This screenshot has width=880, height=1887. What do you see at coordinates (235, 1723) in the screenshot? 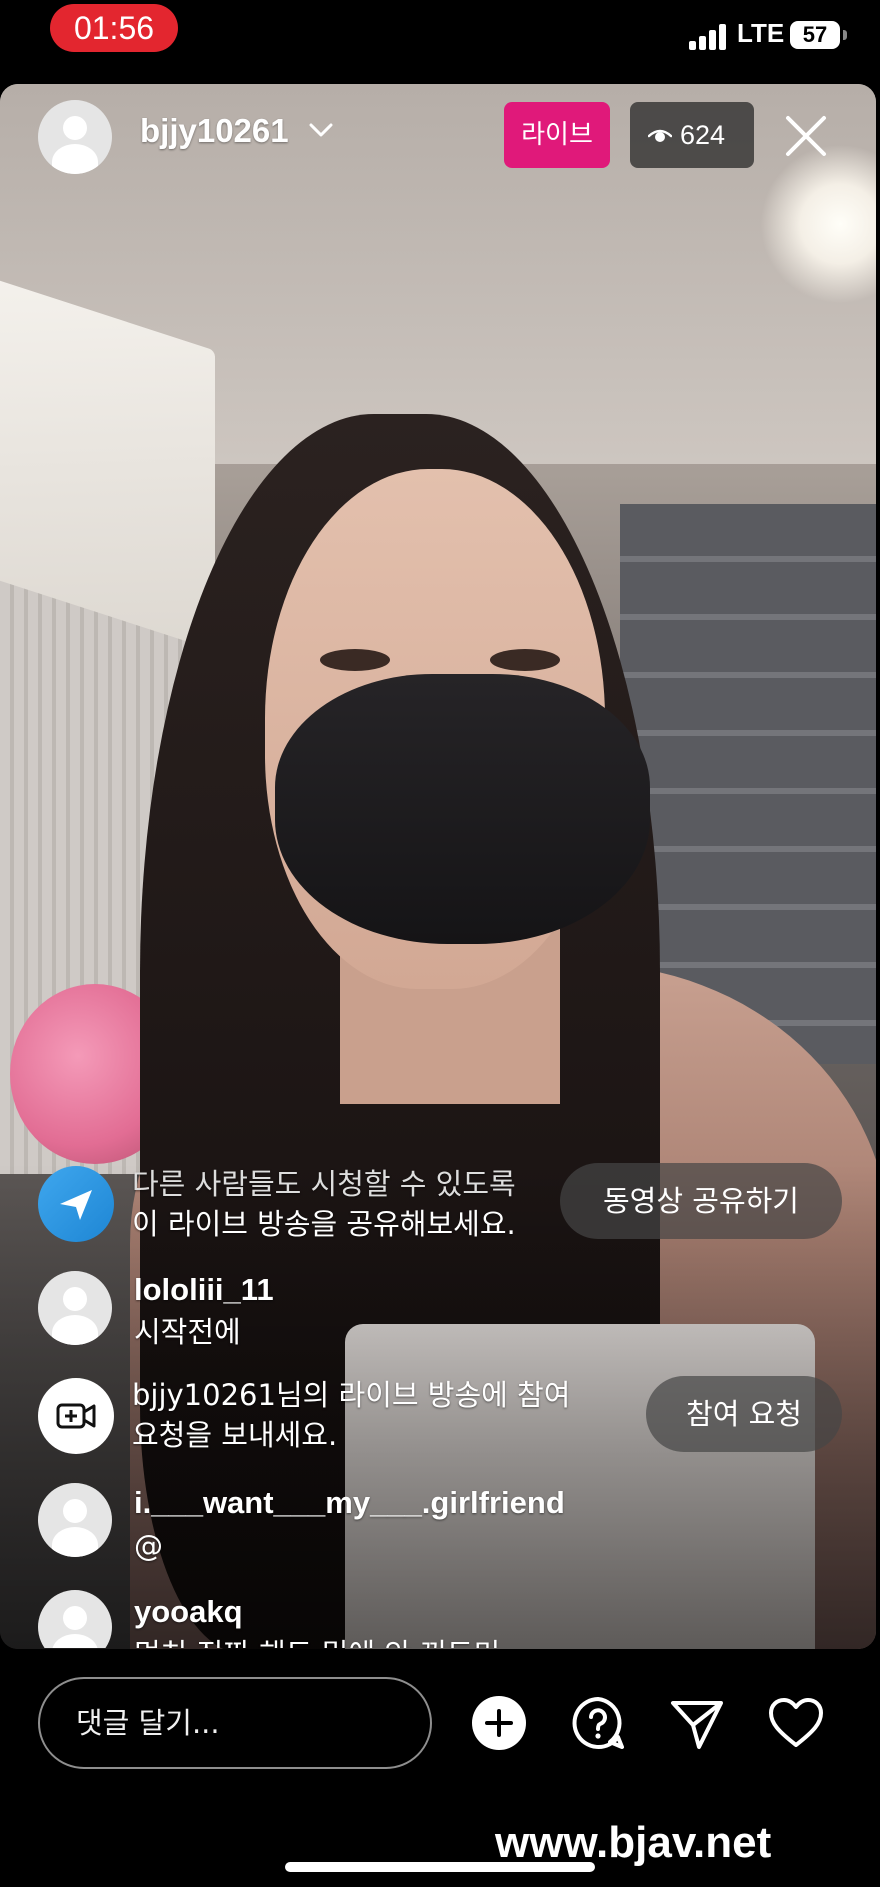
I see `comment-input` at bounding box center [235, 1723].